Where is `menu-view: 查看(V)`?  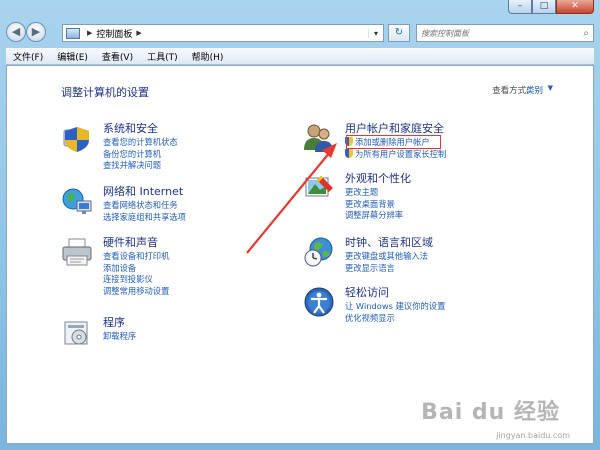
menu-view: 查看(V) is located at coordinates (117, 56).